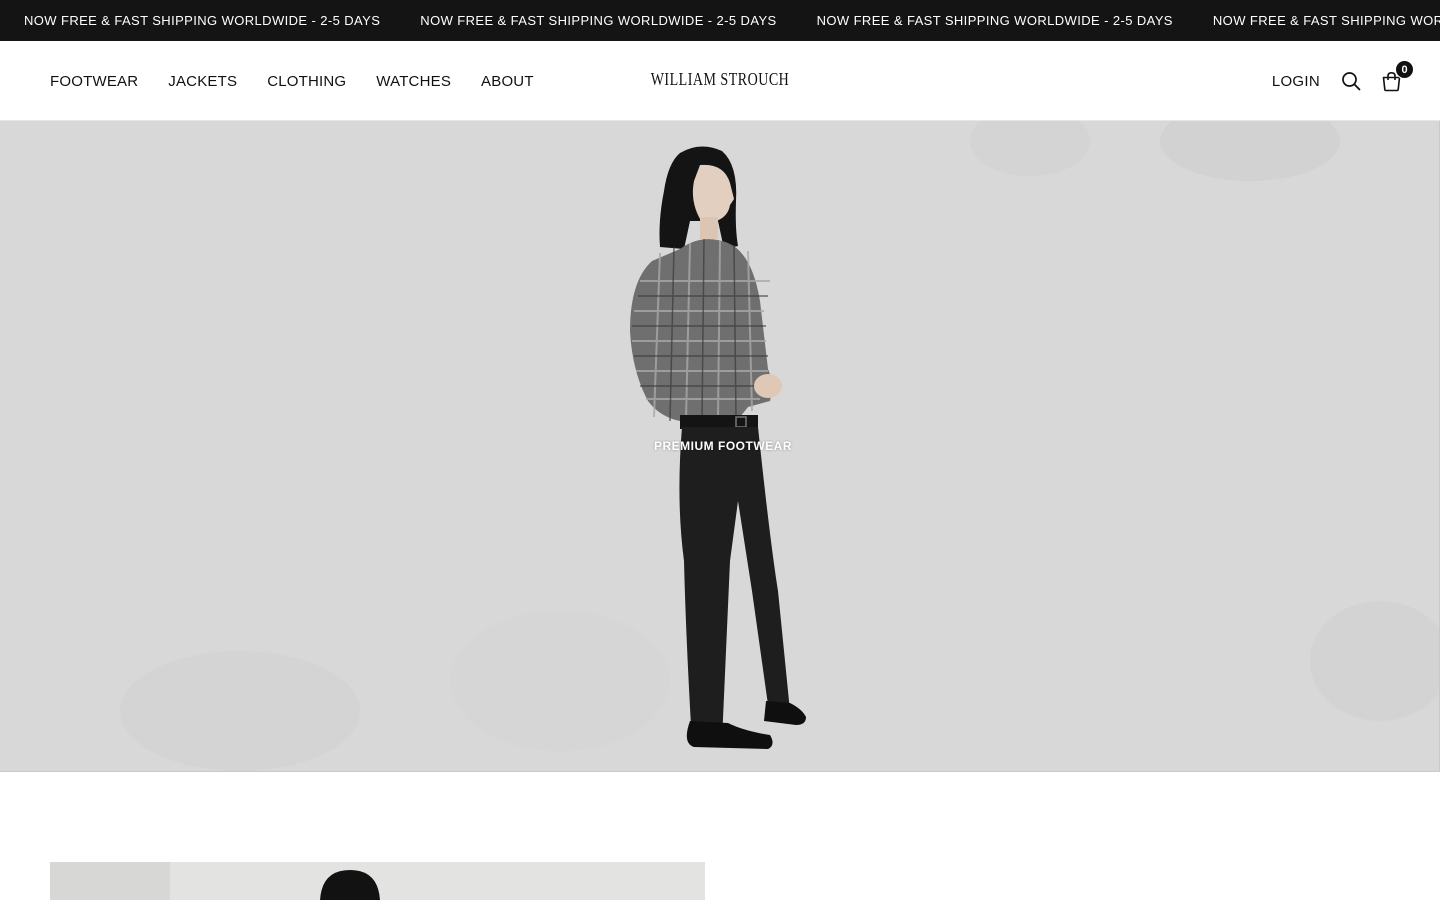 This screenshot has width=1440, height=900. What do you see at coordinates (723, 446) in the screenshot?
I see `hero-caption: PREMIUM FOOTWEAR` at bounding box center [723, 446].